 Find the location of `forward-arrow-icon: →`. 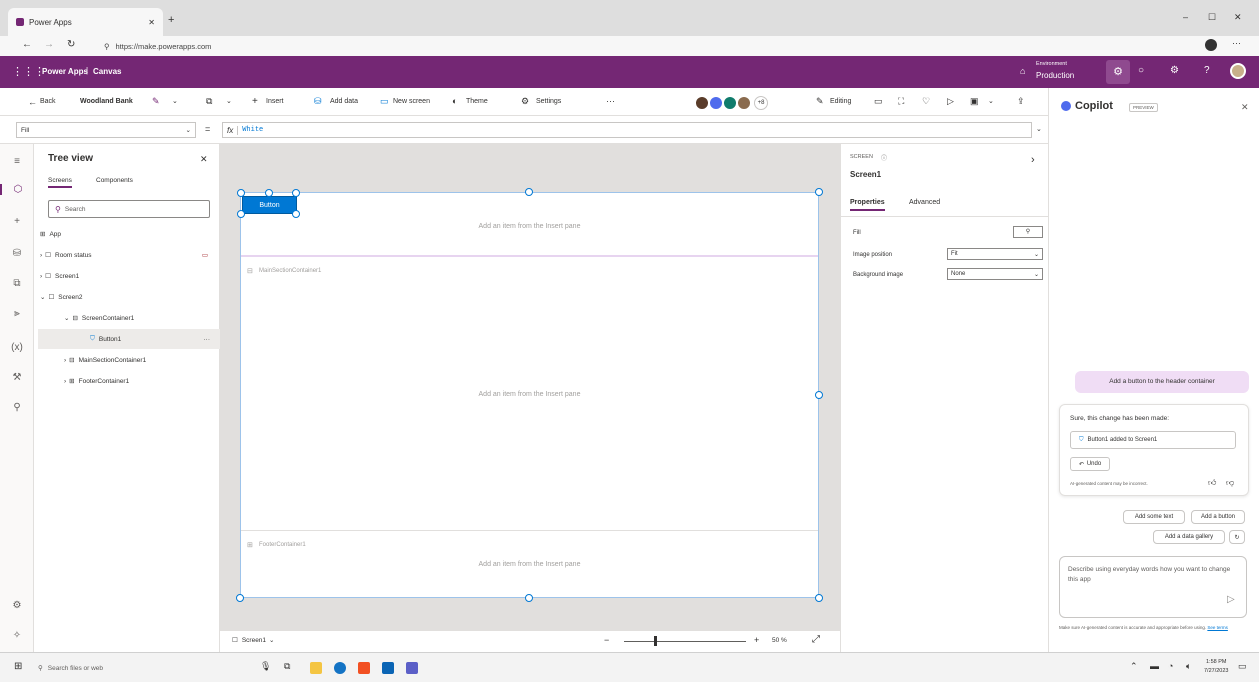

forward-arrow-icon: → is located at coordinates (49, 44).